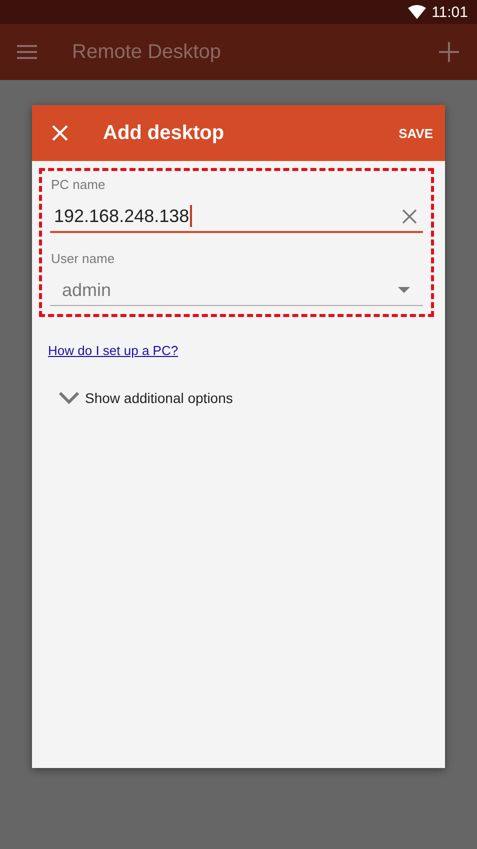 This screenshot has height=849, width=477. What do you see at coordinates (83, 258) in the screenshot?
I see `field-label: User name` at bounding box center [83, 258].